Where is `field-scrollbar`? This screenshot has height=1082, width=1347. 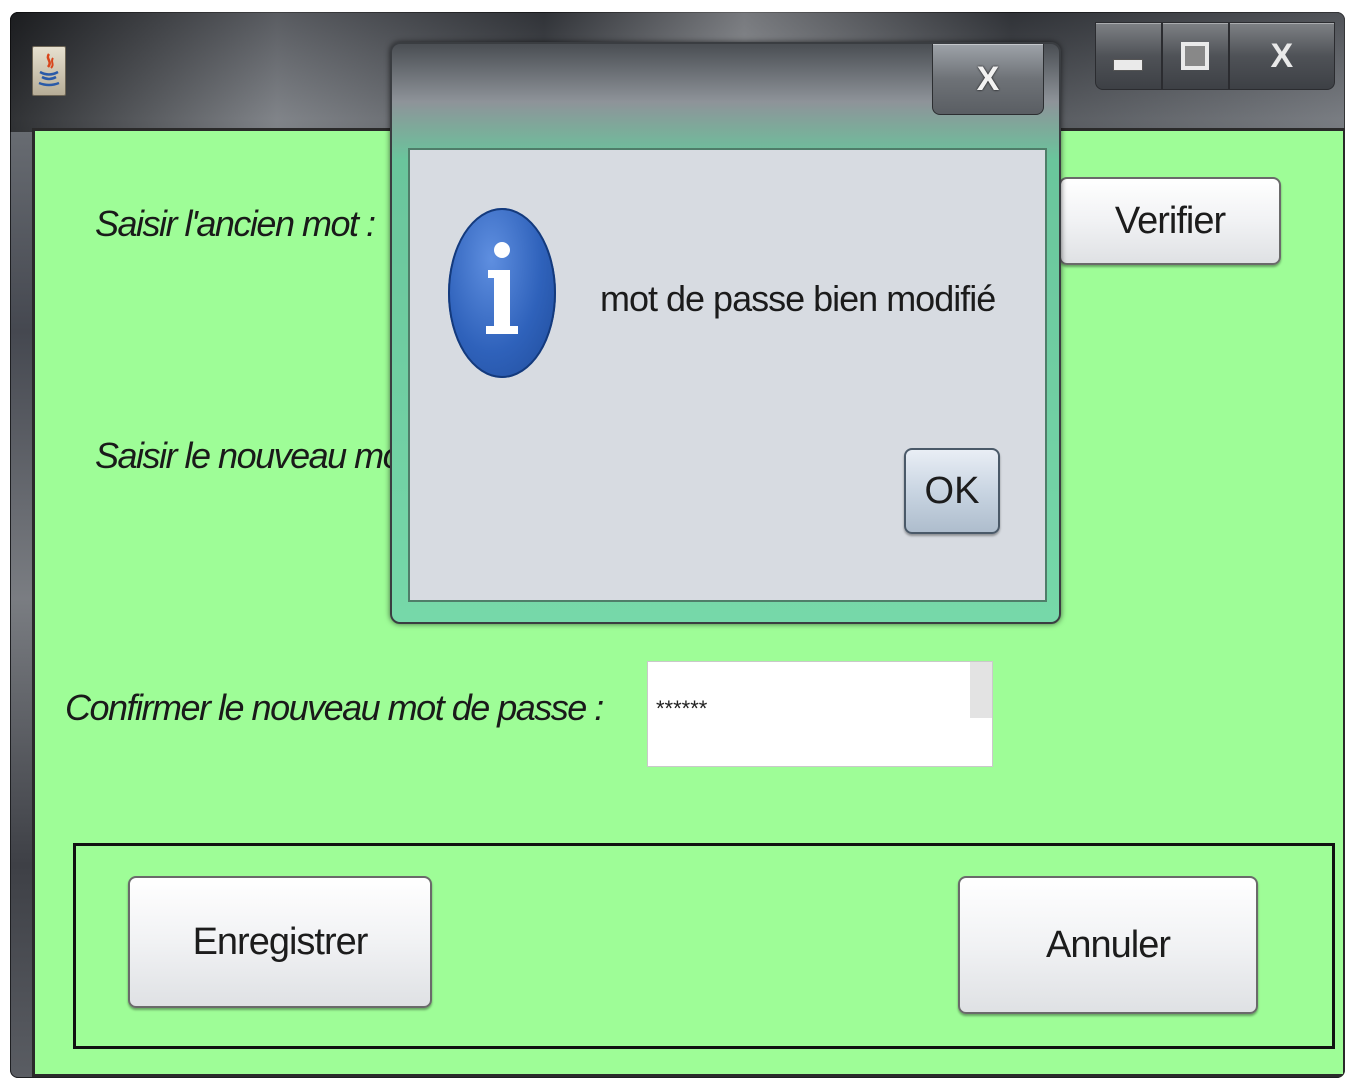 field-scrollbar is located at coordinates (981, 690).